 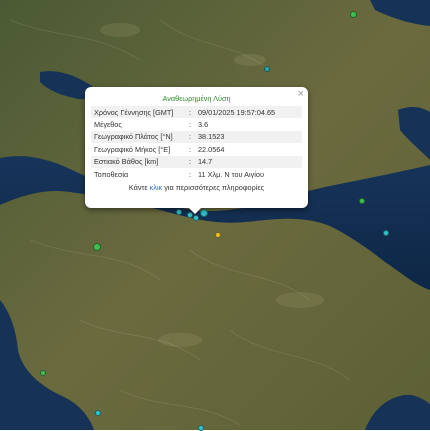 I want to click on row-value: 11 Χλμ. Ν του Αιγίου, so click(x=231, y=174).